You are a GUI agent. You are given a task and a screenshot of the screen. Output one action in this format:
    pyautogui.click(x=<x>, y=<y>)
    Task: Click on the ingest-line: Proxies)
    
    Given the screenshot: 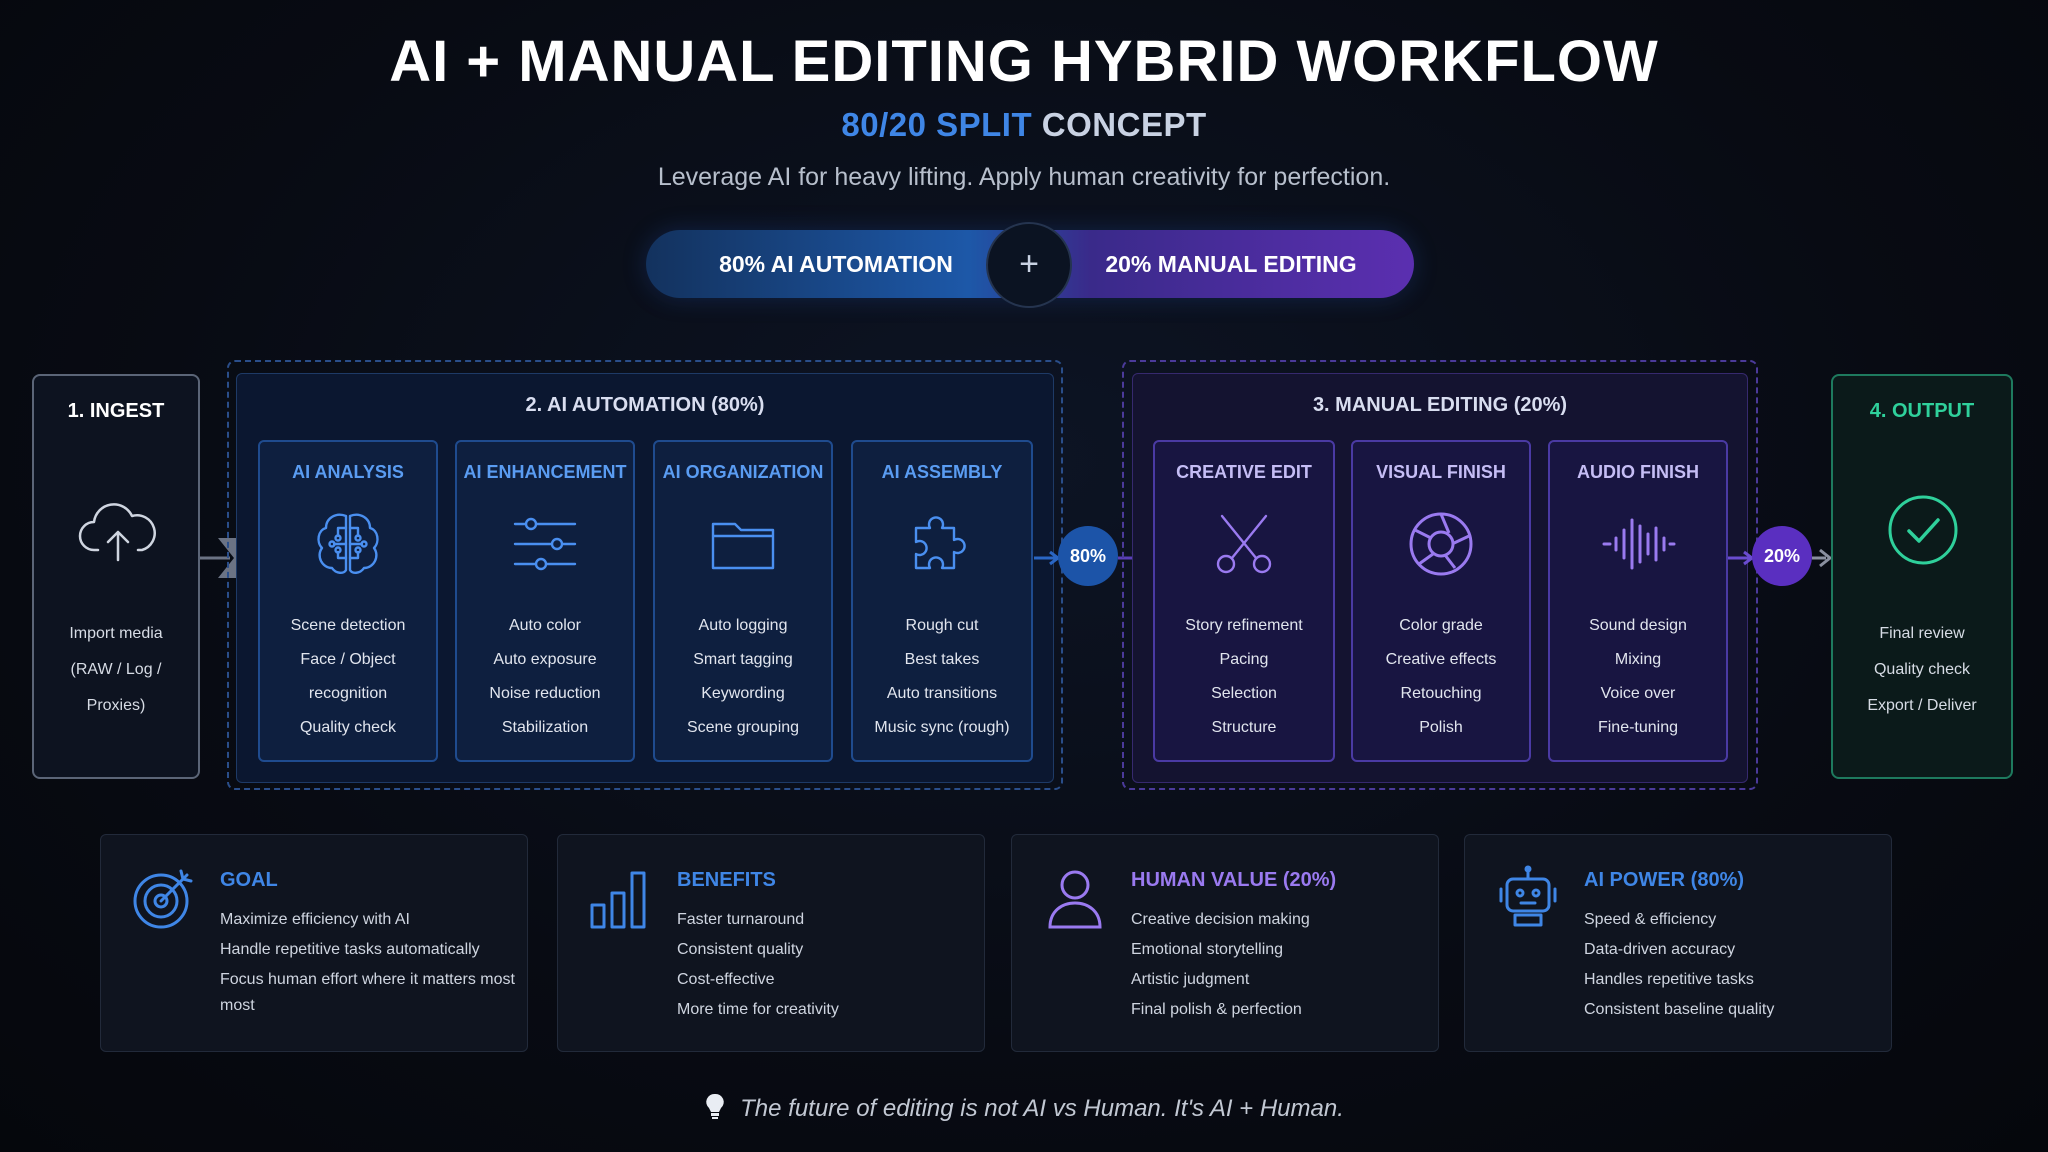 What is the action you would take?
    pyautogui.click(x=116, y=705)
    